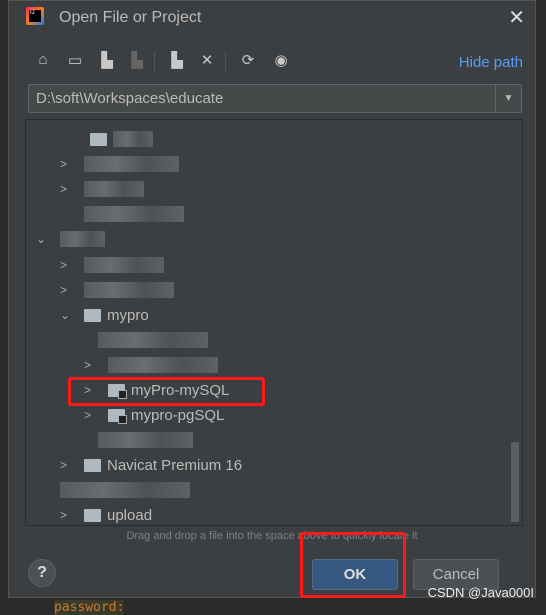 The image size is (546, 615). What do you see at coordinates (117, 416) in the screenshot?
I see `module-folder-icon` at bounding box center [117, 416].